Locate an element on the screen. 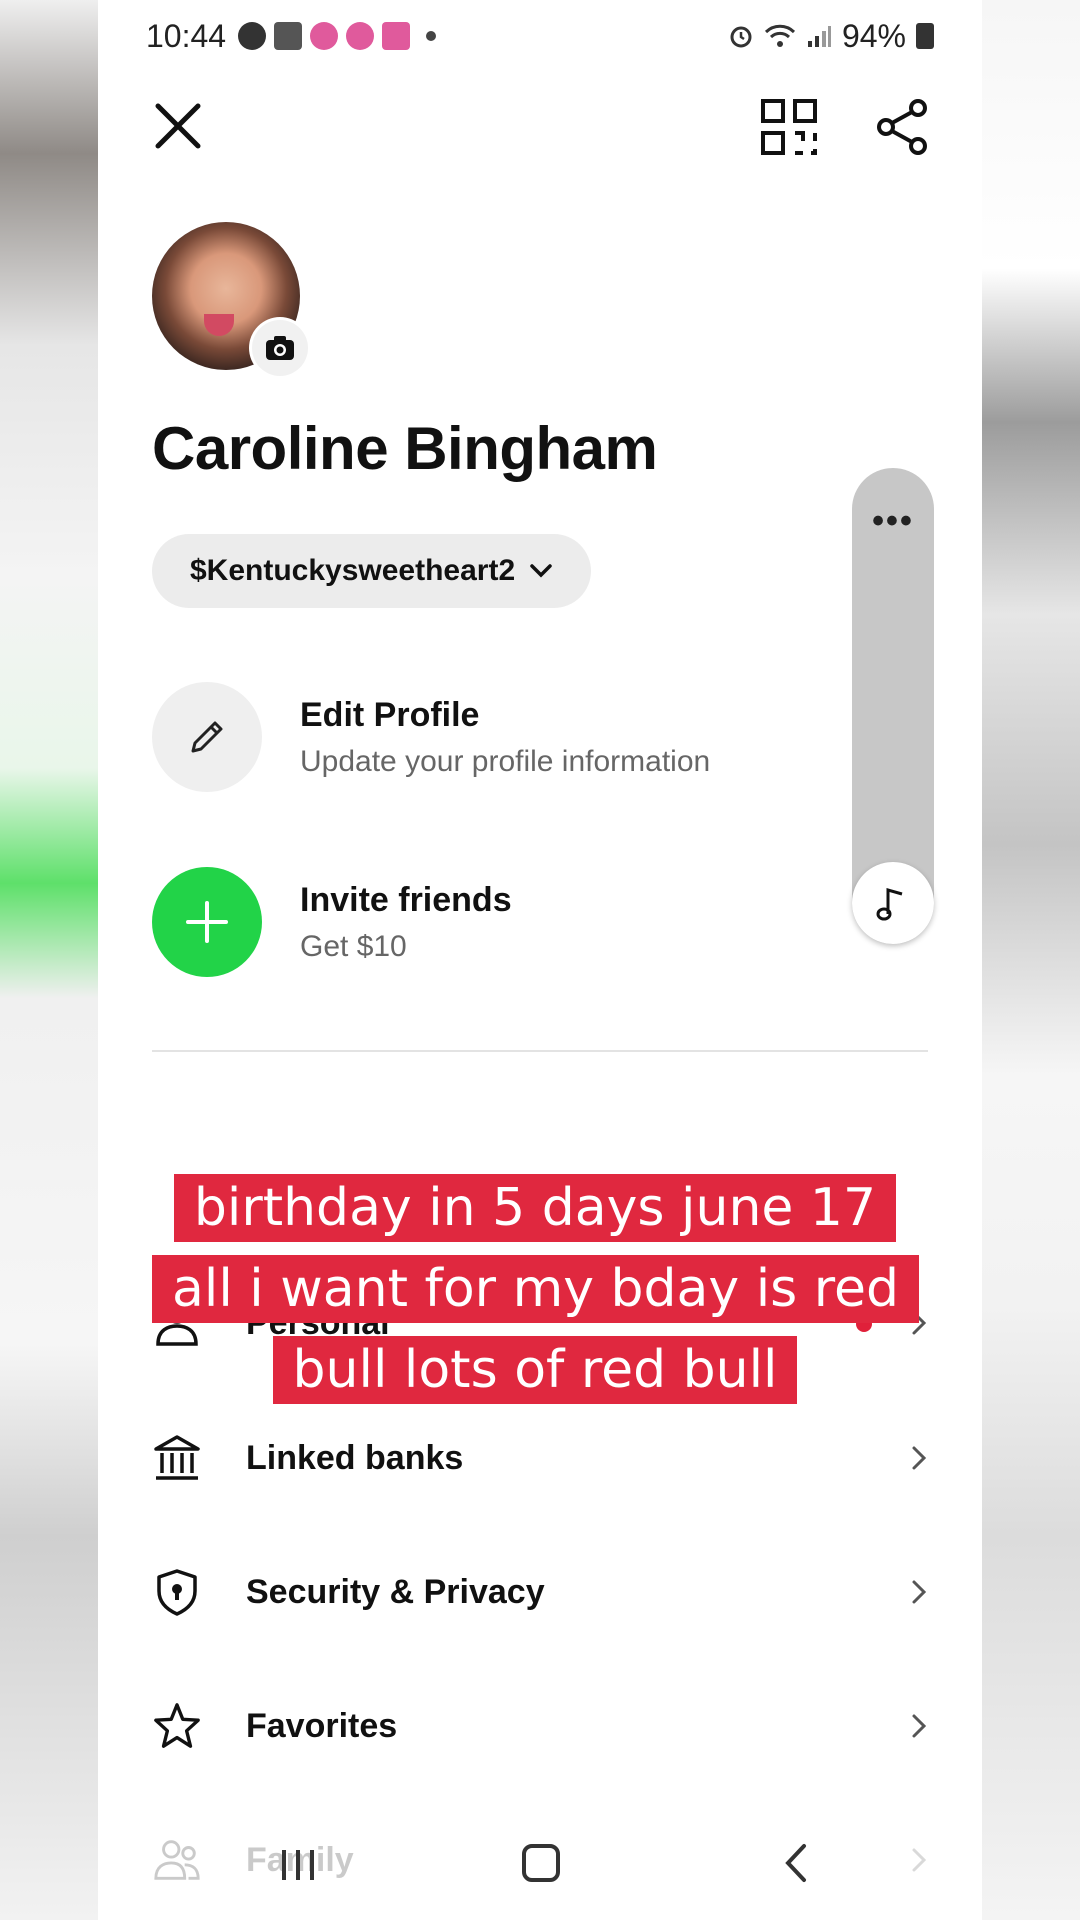 The image size is (1080, 1920). music-disc-button is located at coordinates (893, 903).